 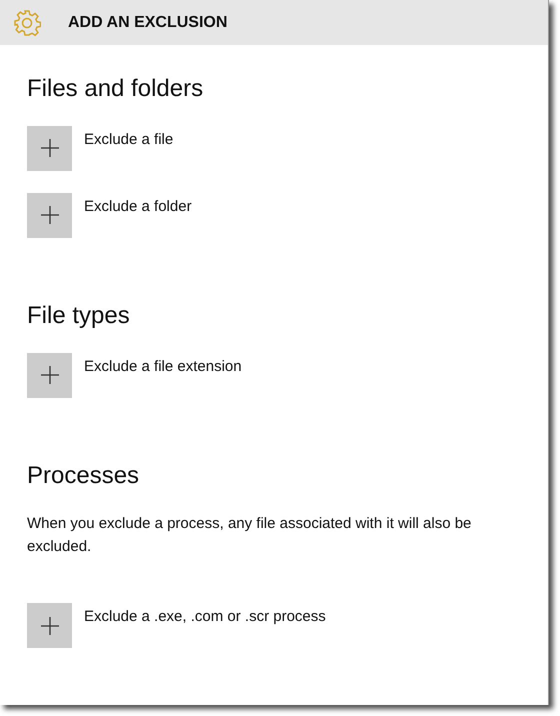 What do you see at coordinates (176, 625) in the screenshot?
I see `exclusion-button: Exclude a .exe, .com or .scr process` at bounding box center [176, 625].